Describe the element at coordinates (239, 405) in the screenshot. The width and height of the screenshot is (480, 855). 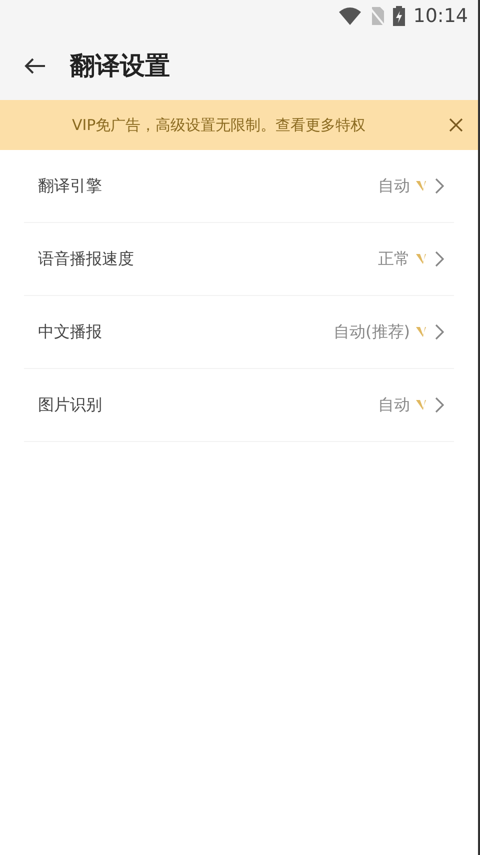
I see `setting-row: 图片识别 自动` at that location.